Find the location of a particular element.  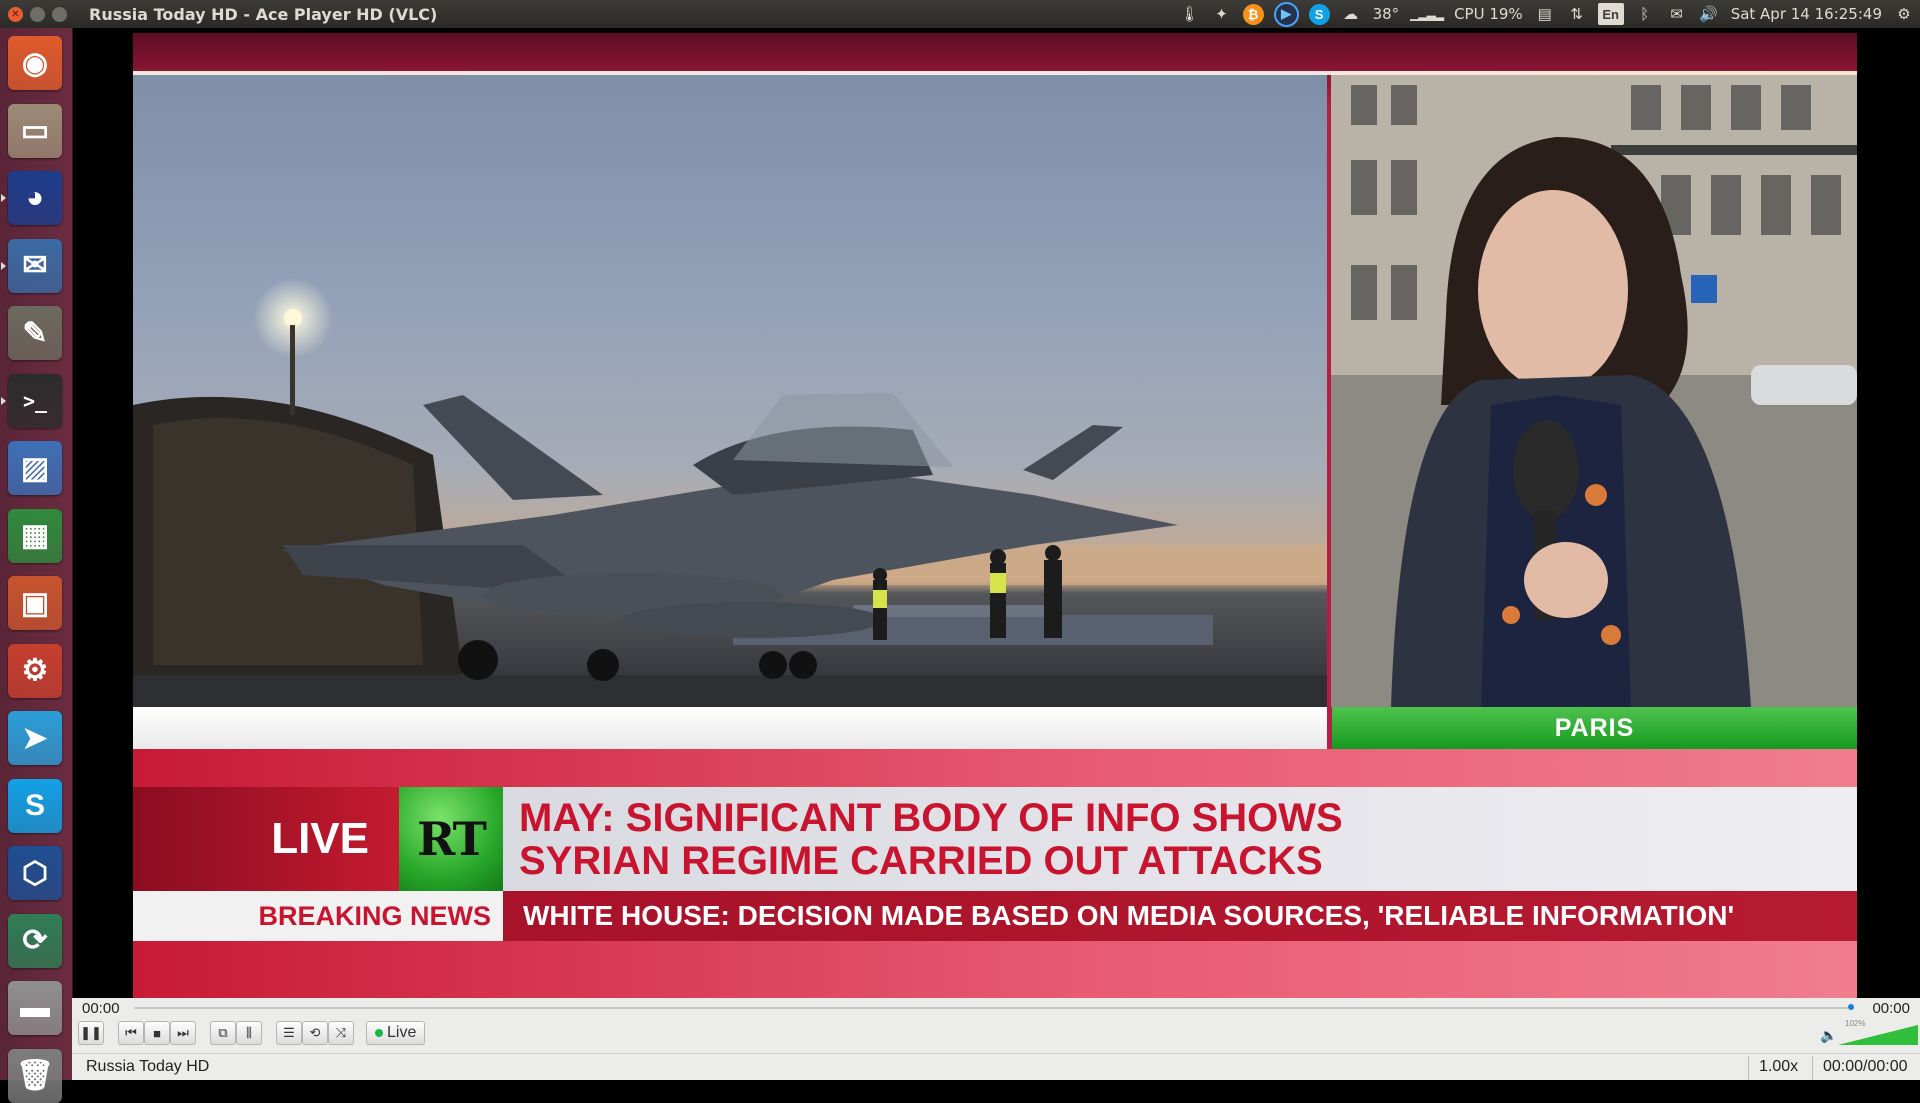

live-label: LIVE is located at coordinates (266, 839).